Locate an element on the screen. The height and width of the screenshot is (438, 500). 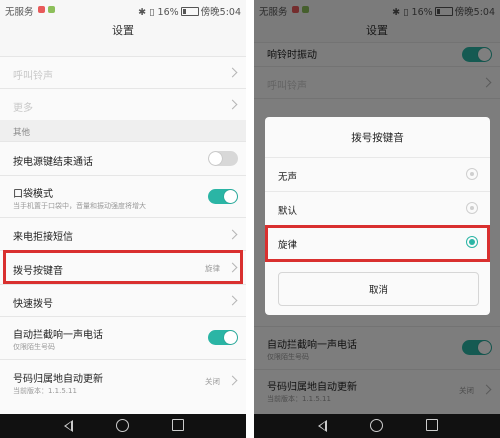
speed-dial-label: 快速拨号 is located at coordinates (33, 304).